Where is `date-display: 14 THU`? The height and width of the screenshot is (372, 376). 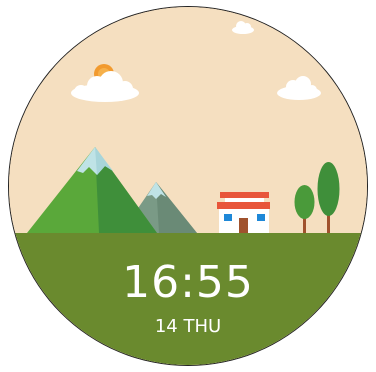 date-display: 14 THU is located at coordinates (188, 326).